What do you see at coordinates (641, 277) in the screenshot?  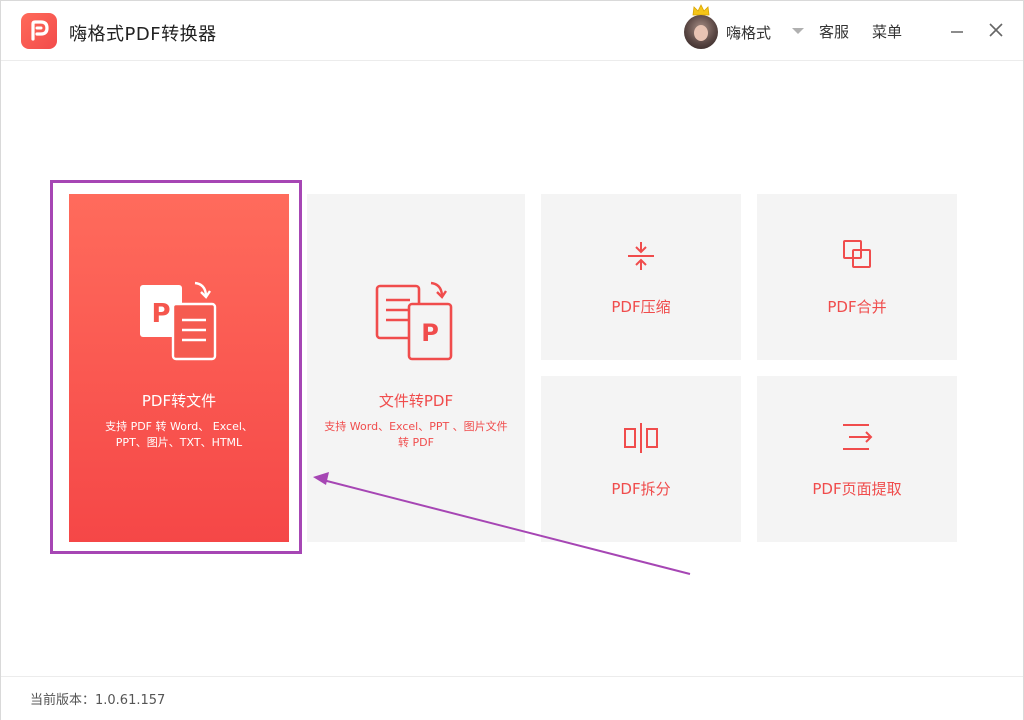 I see `tile-compress: PDF压缩` at bounding box center [641, 277].